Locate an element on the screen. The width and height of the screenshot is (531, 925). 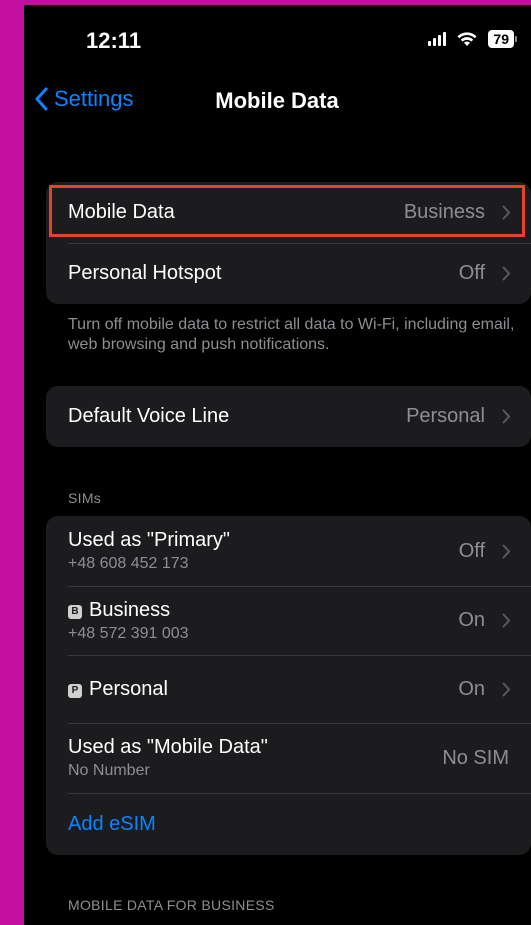
sim-mobile-data-row: Used as "Mobile Data" No Number No SIM is located at coordinates (288, 758).